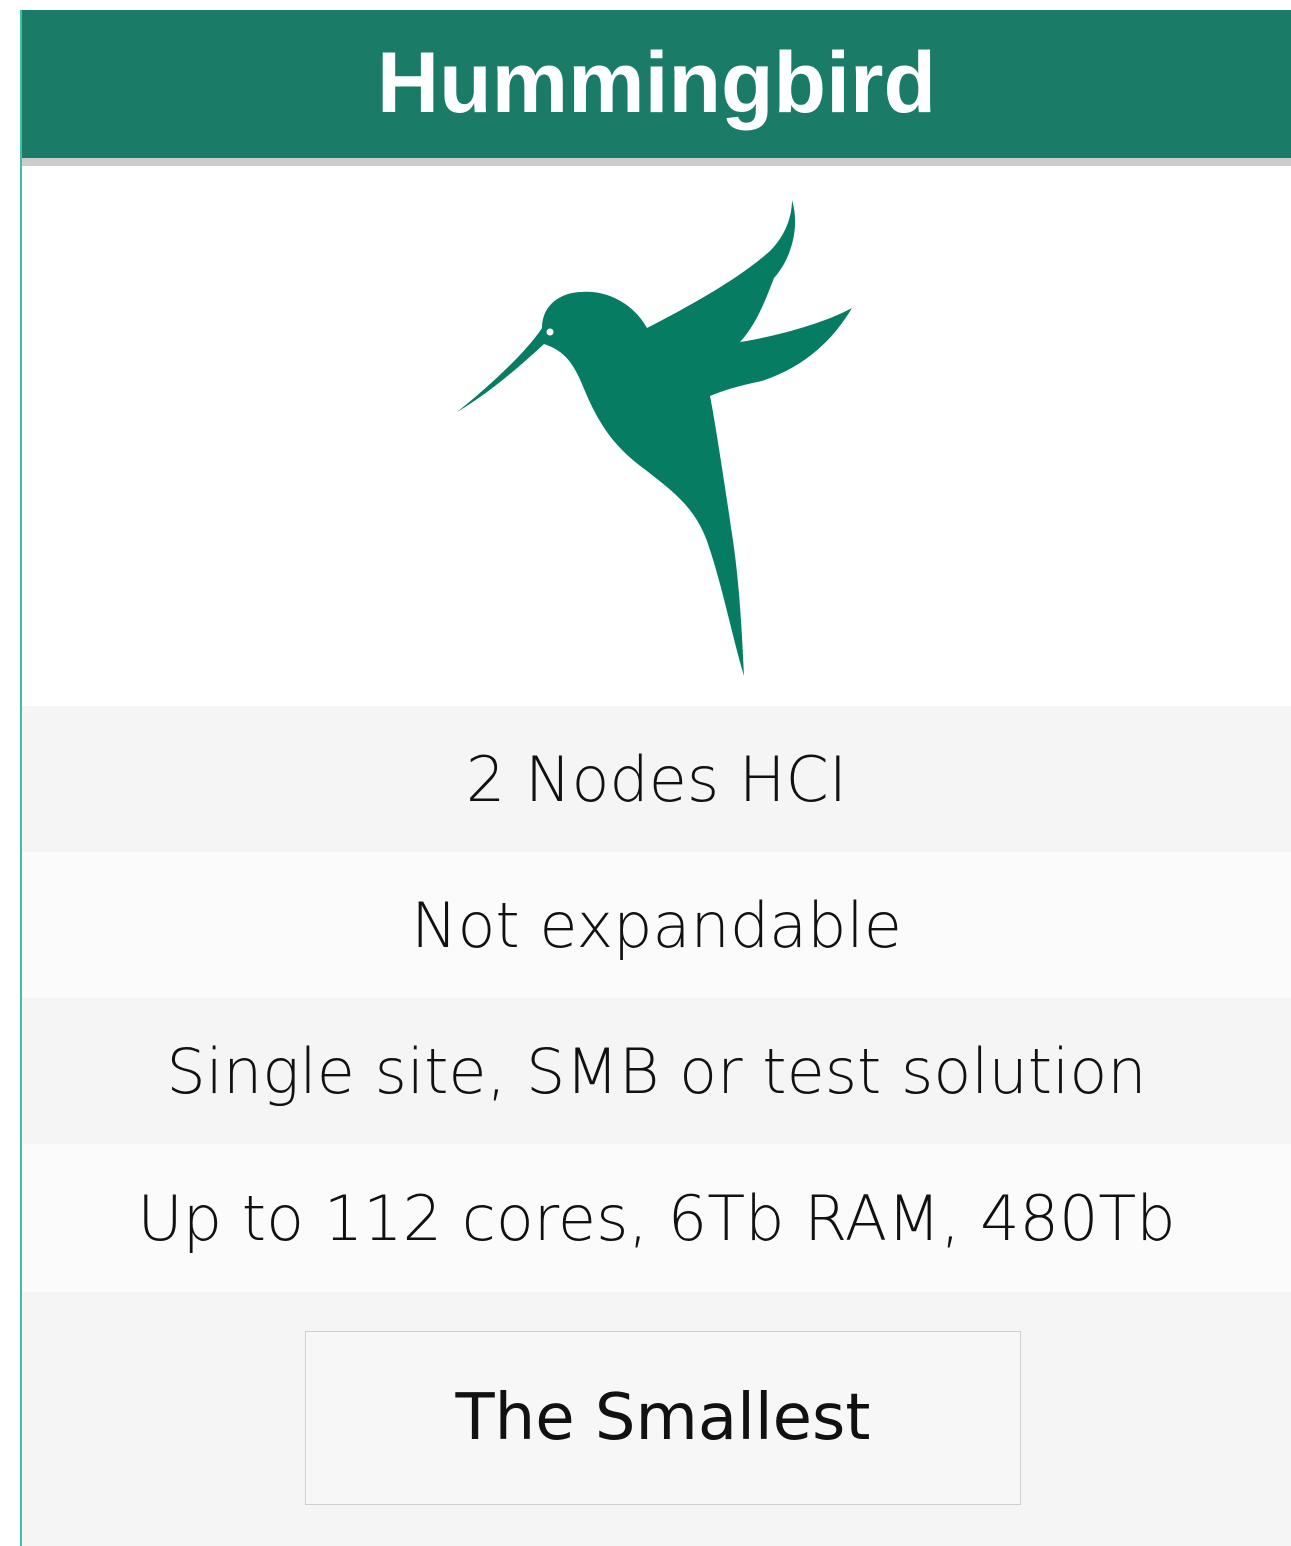 The height and width of the screenshot is (1546, 1291). I want to click on card-title: Hummingbird, so click(656, 83).